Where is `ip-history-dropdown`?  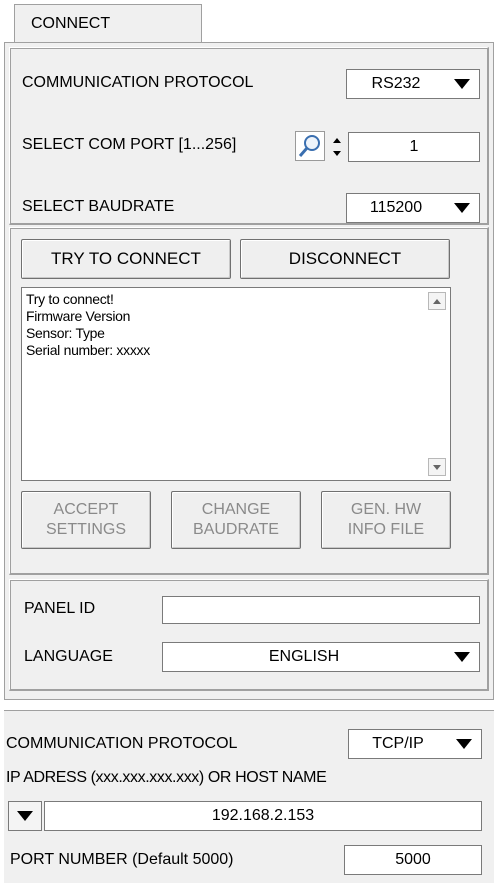 ip-history-dropdown is located at coordinates (25, 816).